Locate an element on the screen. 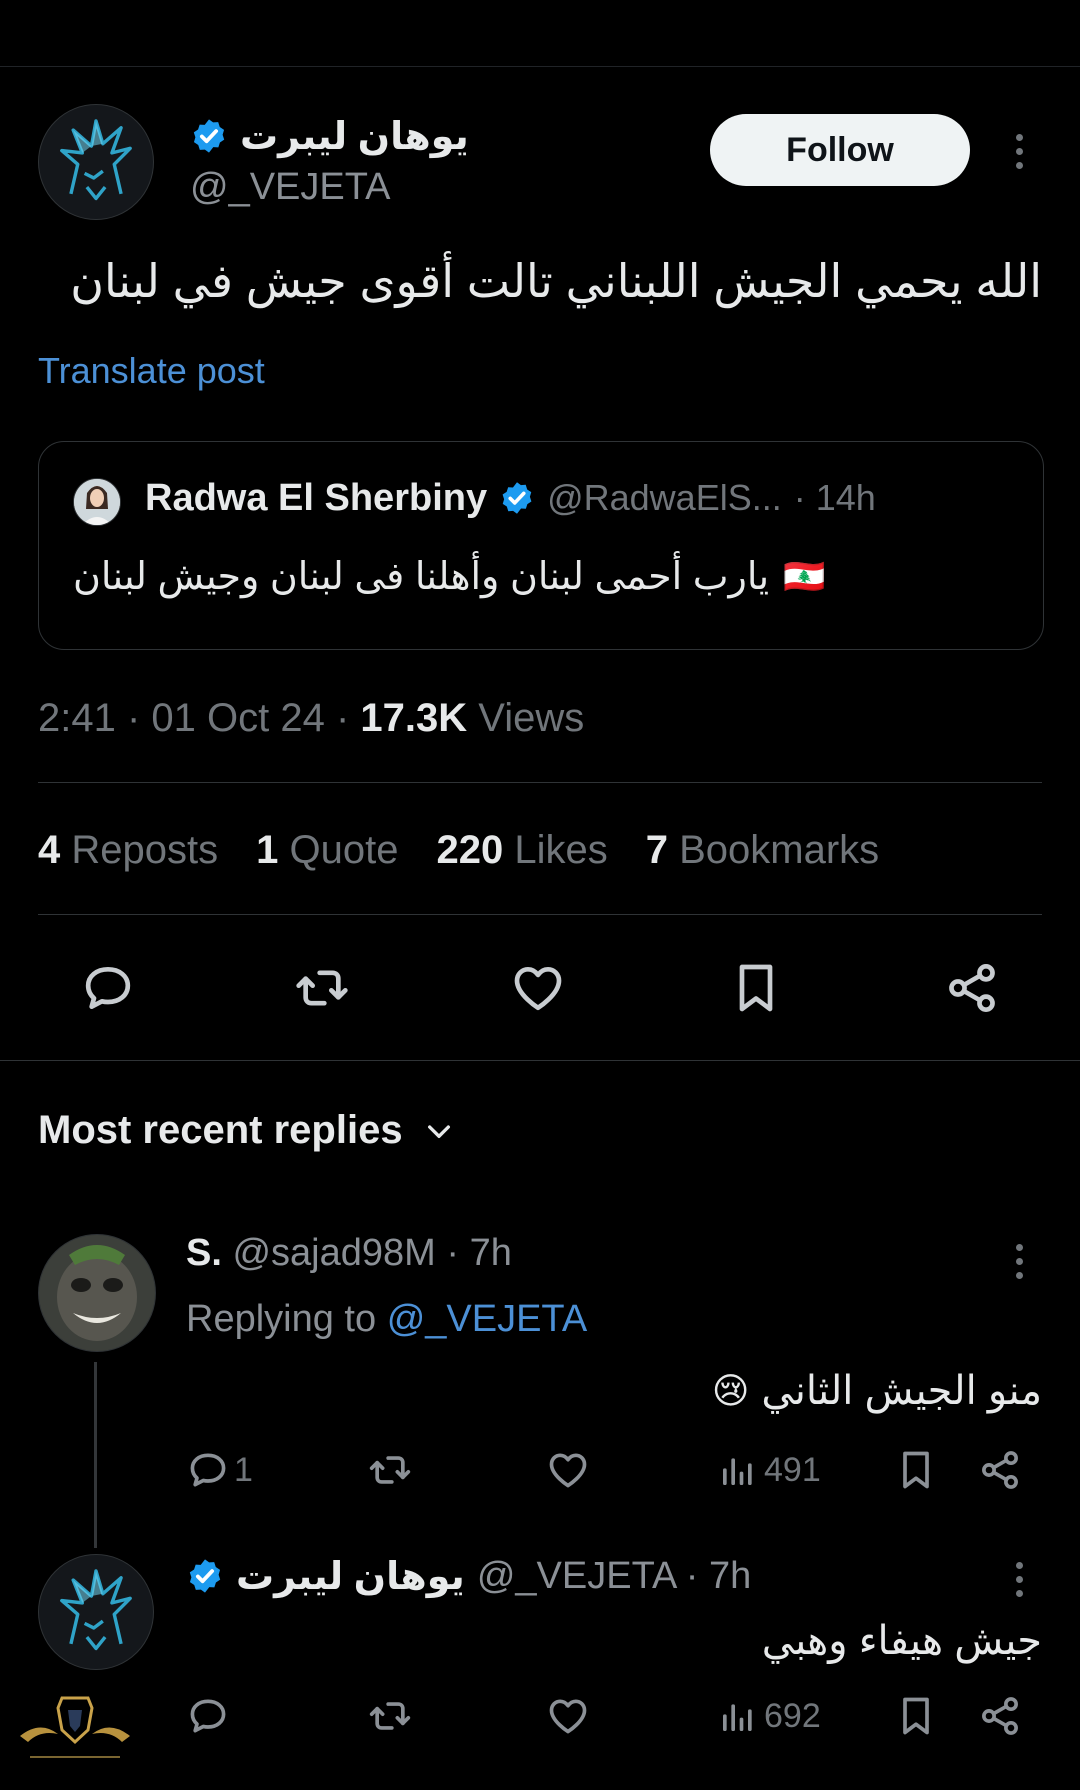 This screenshot has width=1080, height=1790. views-label: Views is located at coordinates (531, 718).